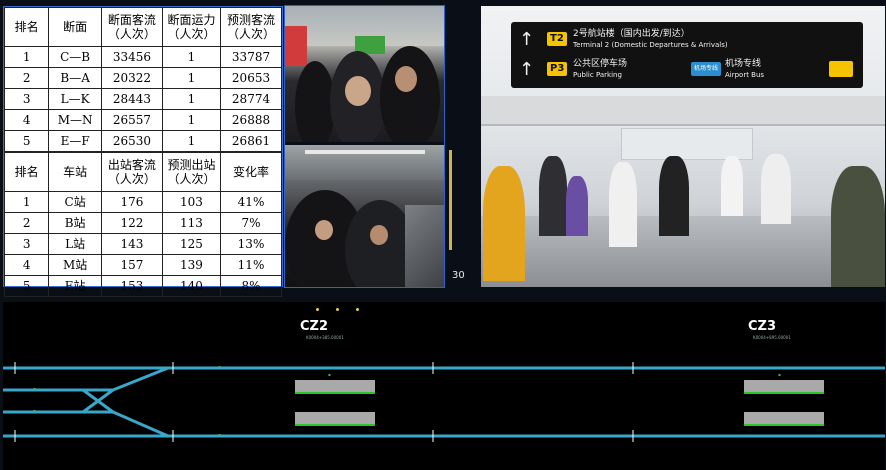  What do you see at coordinates (191, 244) in the screenshot?
I see `cell: 125` at bounding box center [191, 244].